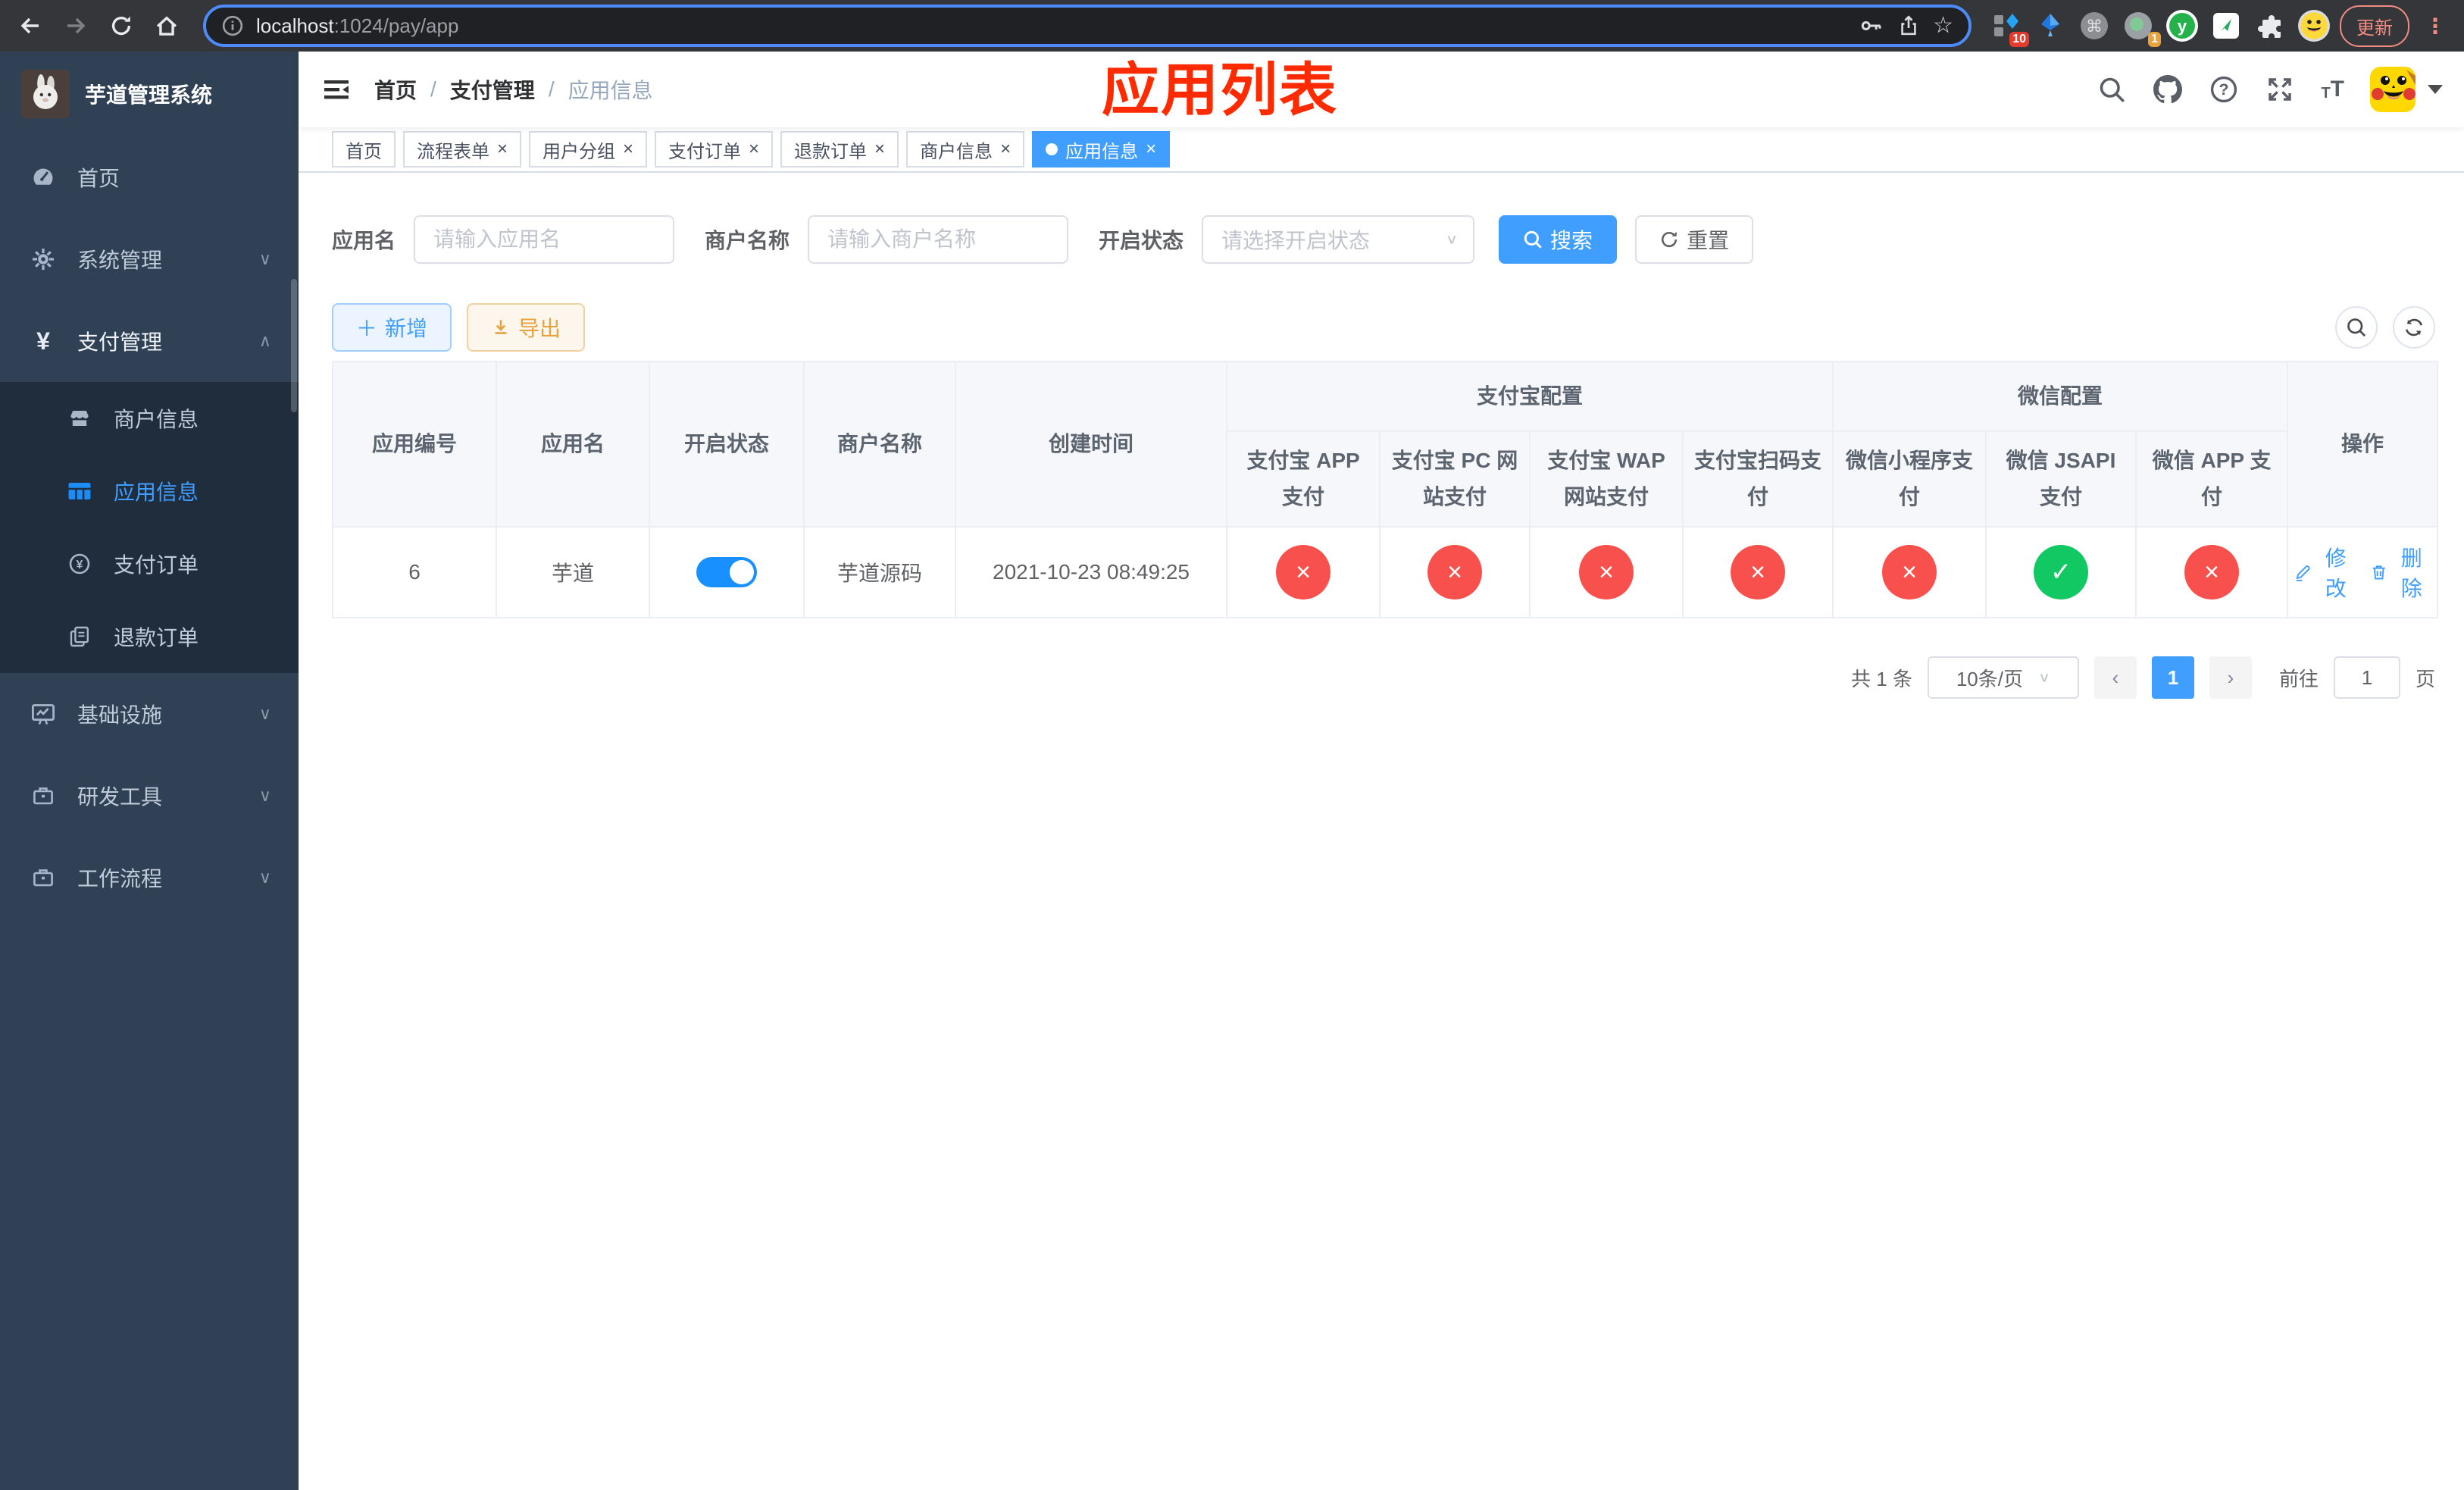  What do you see at coordinates (149, 636) in the screenshot?
I see `sidebar-item-refund-orders: 退款订单` at bounding box center [149, 636].